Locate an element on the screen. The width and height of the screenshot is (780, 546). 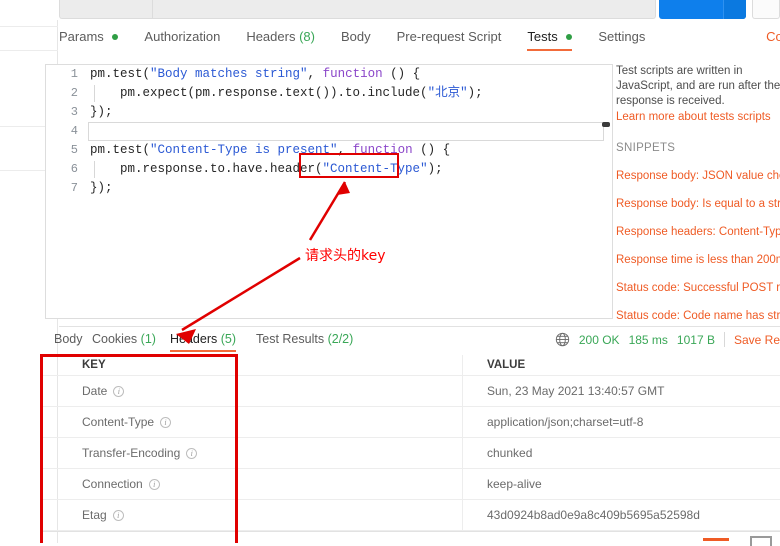
response-tab-body: Body is located at coordinates (68, 339).